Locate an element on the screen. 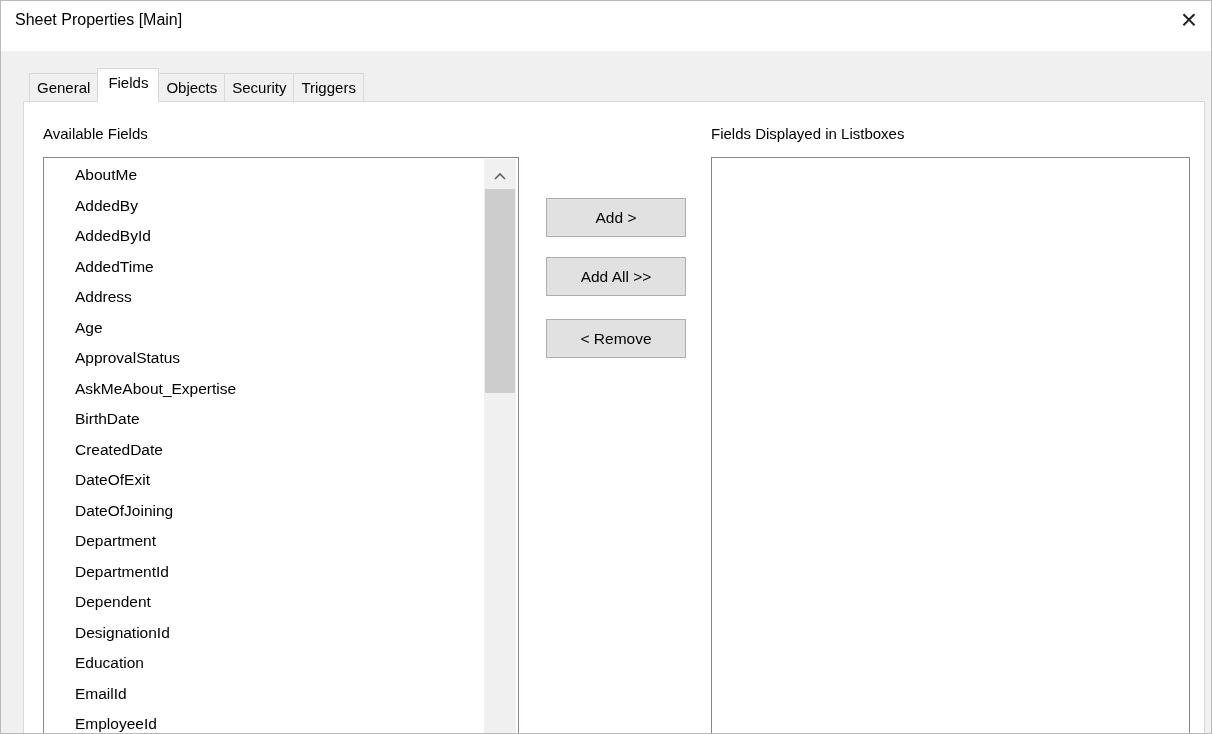 This screenshot has width=1212, height=734. list-item: DepartmentId is located at coordinates (279, 571).